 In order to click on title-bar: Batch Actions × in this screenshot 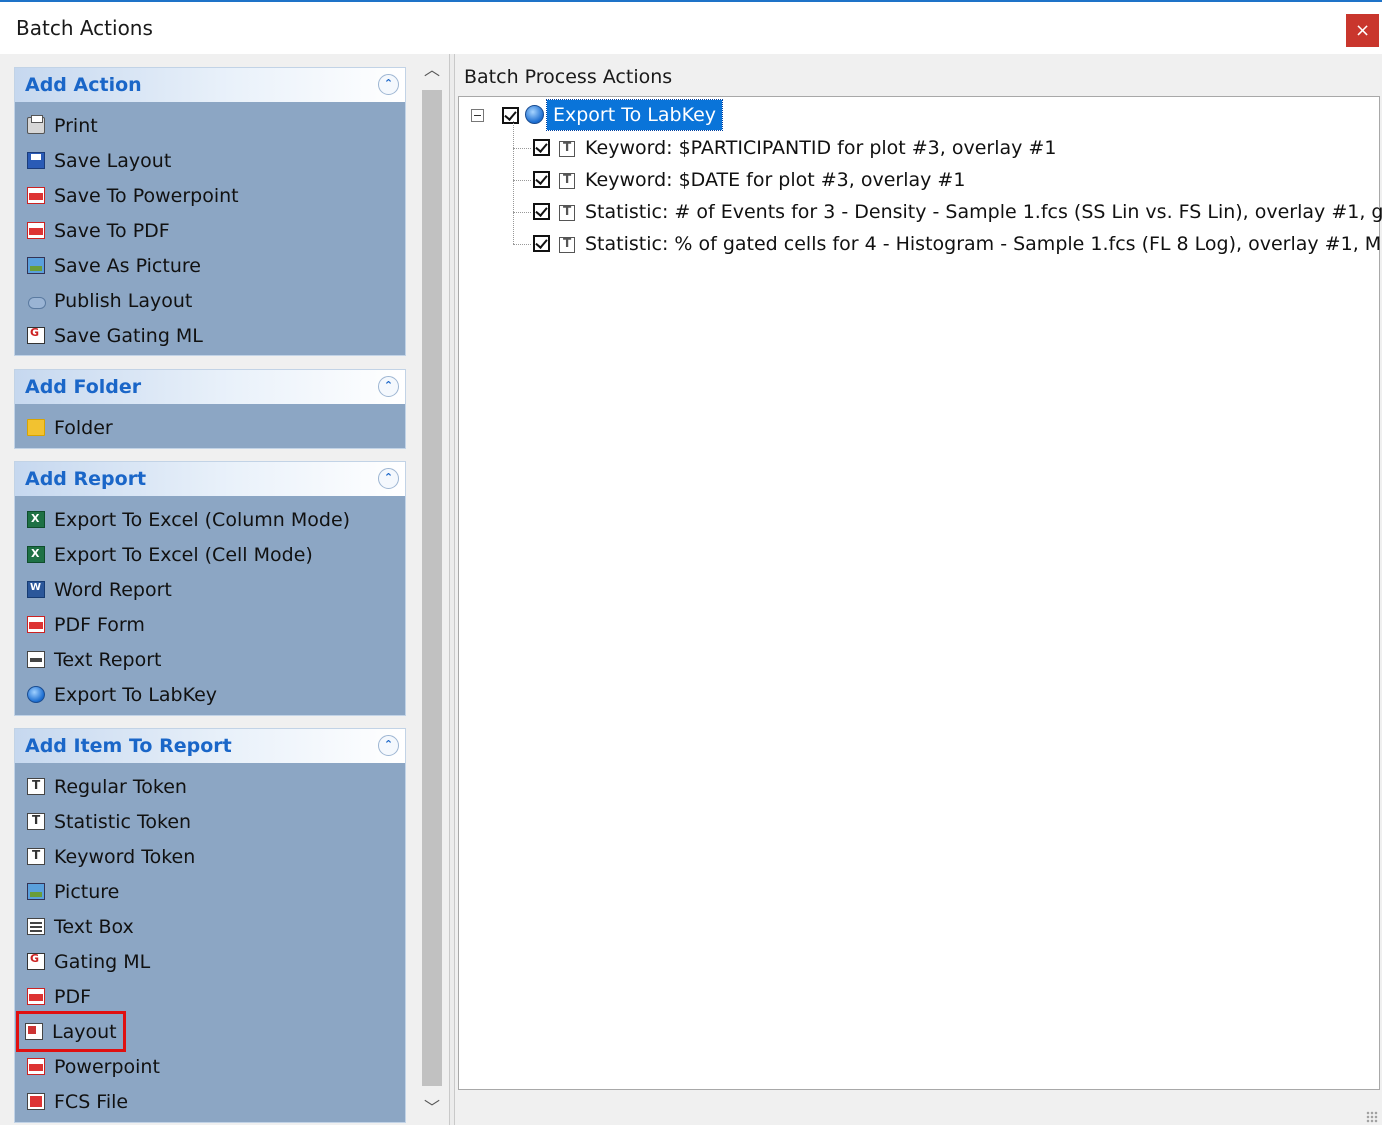, I will do `click(691, 28)`.